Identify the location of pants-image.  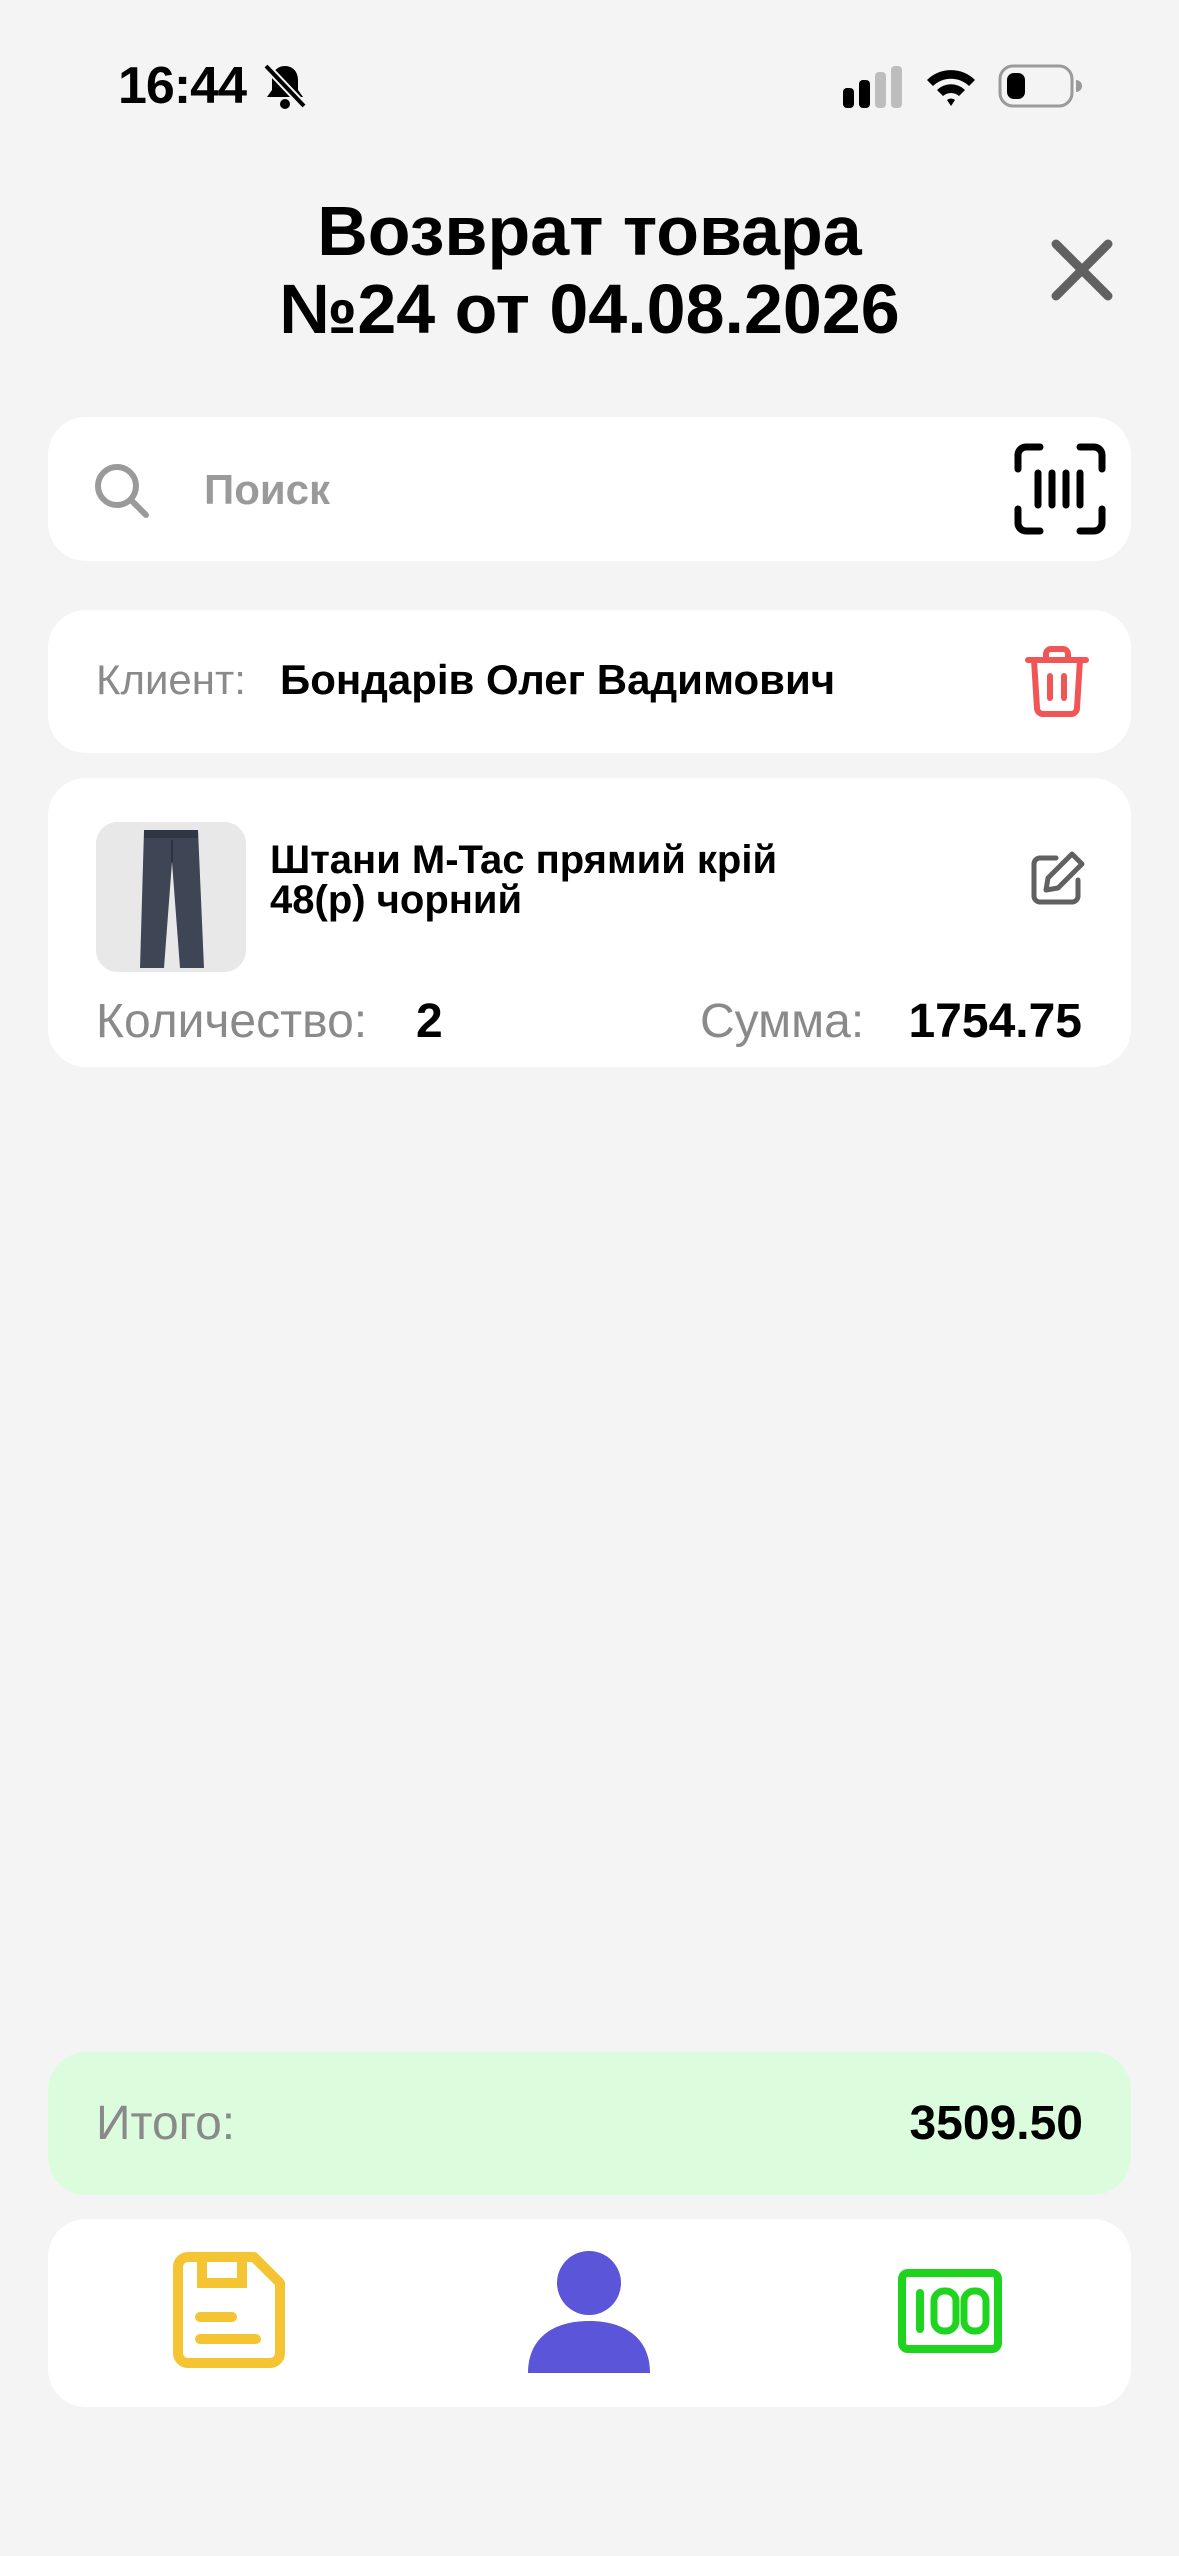
(171, 897).